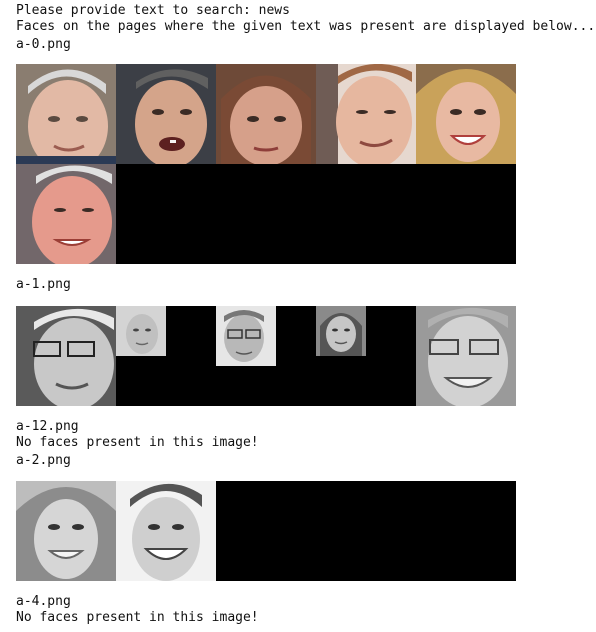  Describe the element at coordinates (153, 10) in the screenshot. I see `search-prompt-line: Please provide text to search: news` at that location.